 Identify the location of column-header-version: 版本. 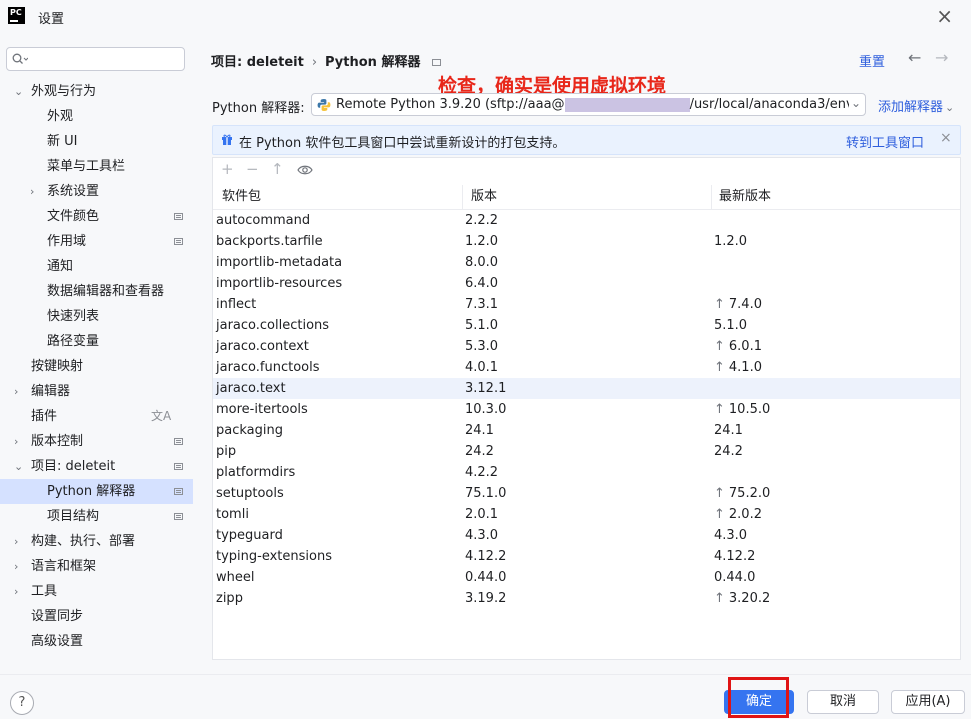
(484, 197).